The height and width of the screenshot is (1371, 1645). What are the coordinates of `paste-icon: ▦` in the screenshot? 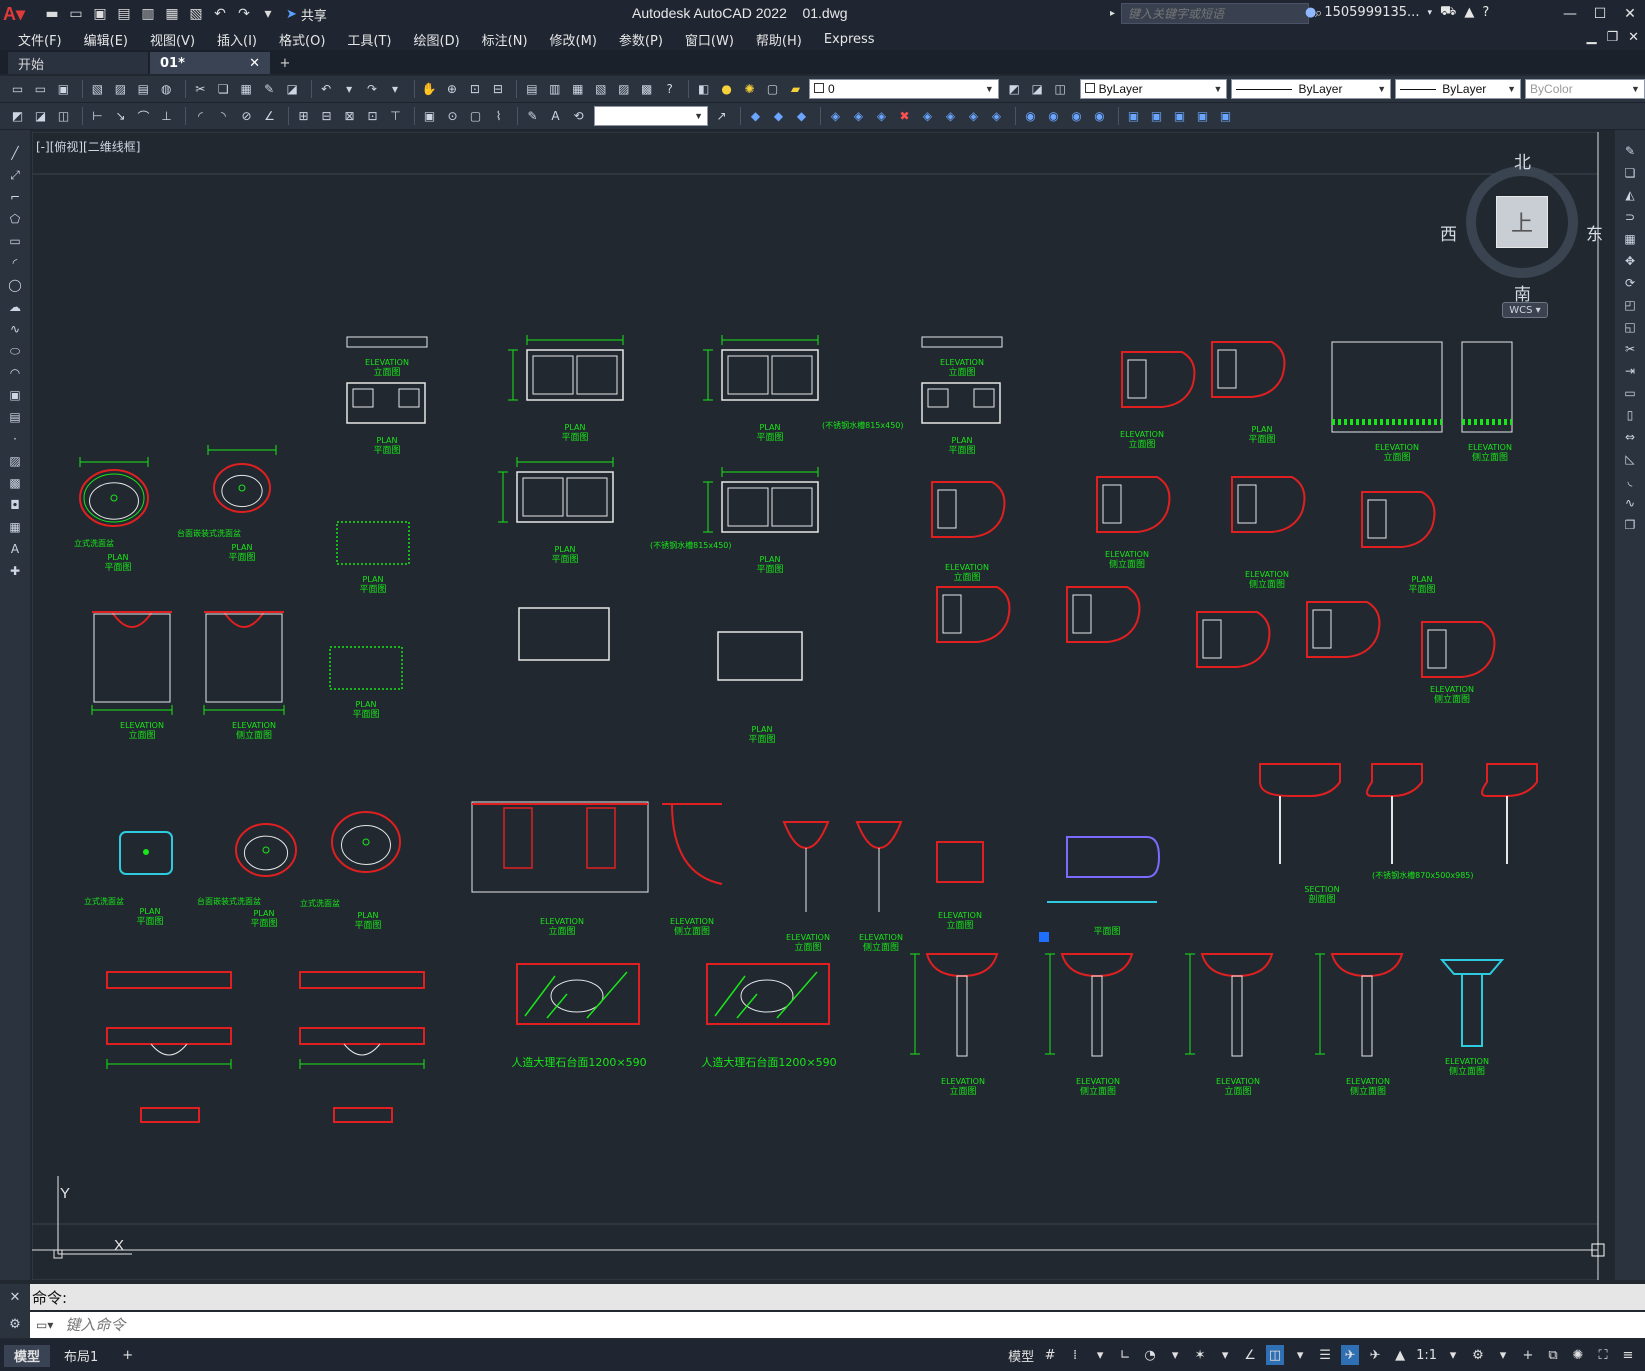 It's located at (246, 89).